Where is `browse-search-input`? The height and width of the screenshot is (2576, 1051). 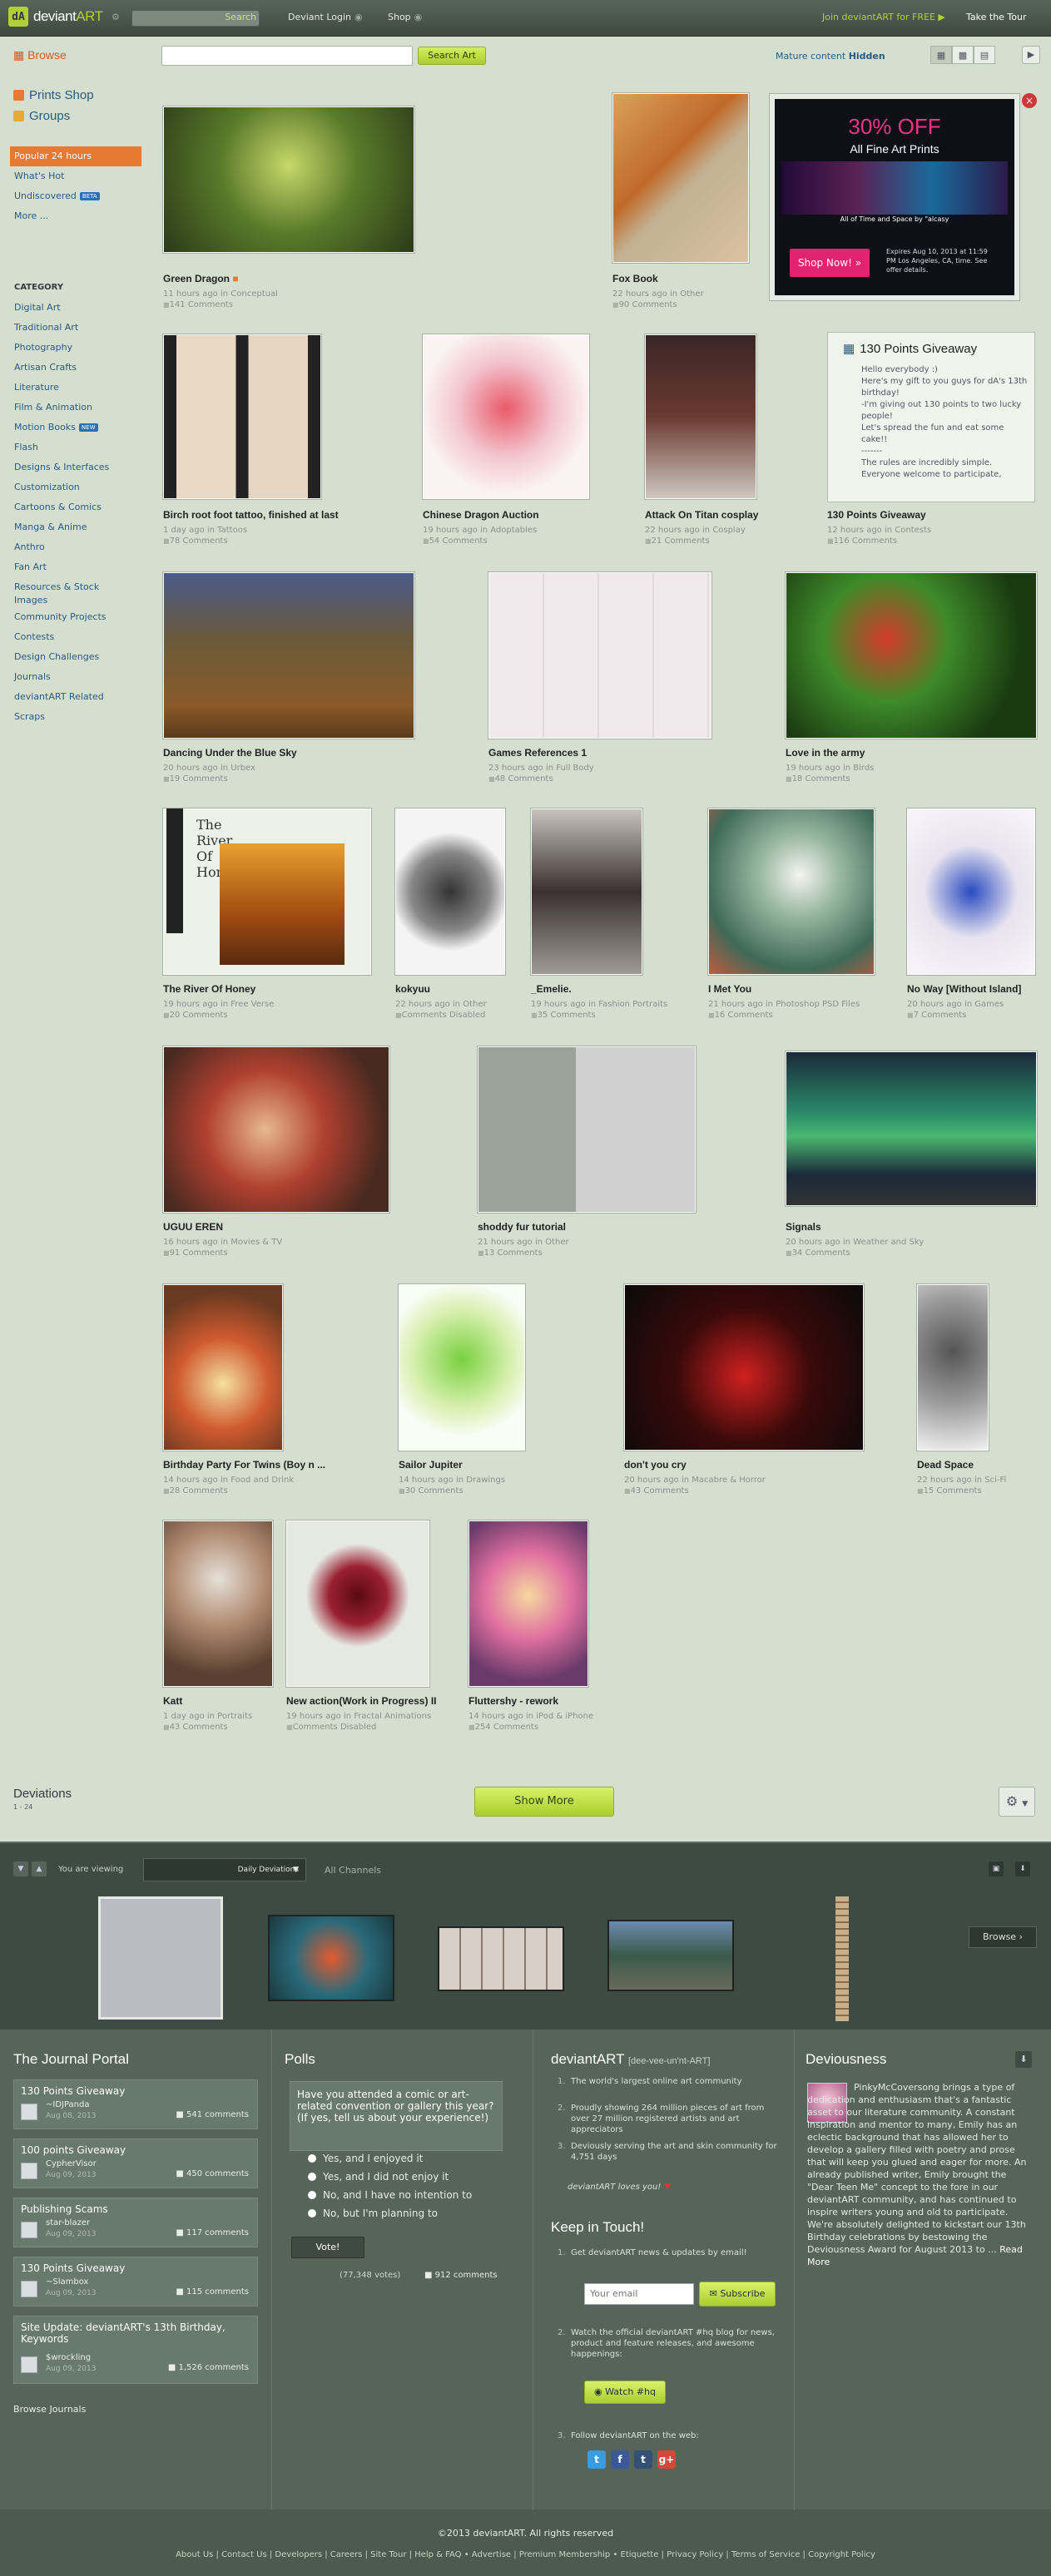
browse-search-input is located at coordinates (287, 56).